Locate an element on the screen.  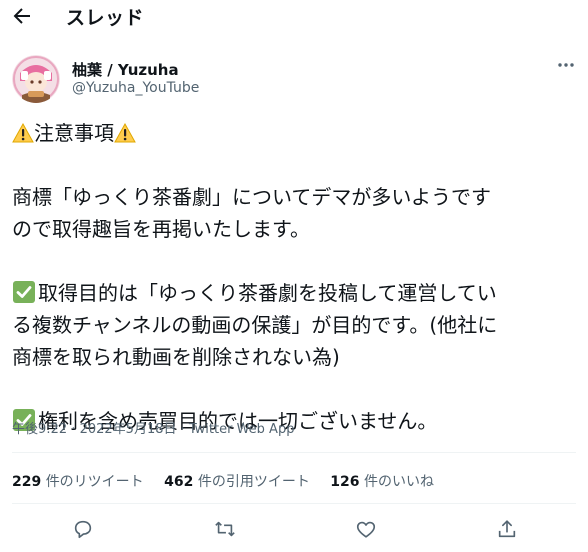
quotes-label: 件の引用ツイート is located at coordinates (253, 482).